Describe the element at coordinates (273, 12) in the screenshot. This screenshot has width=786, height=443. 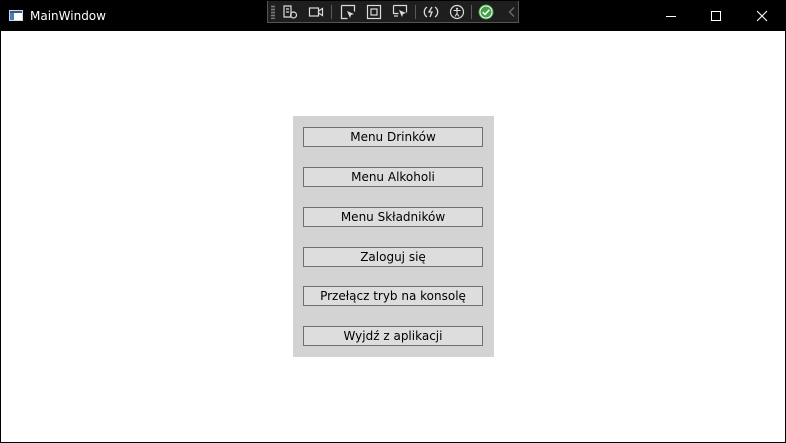
I see `toolbar-grip` at that location.